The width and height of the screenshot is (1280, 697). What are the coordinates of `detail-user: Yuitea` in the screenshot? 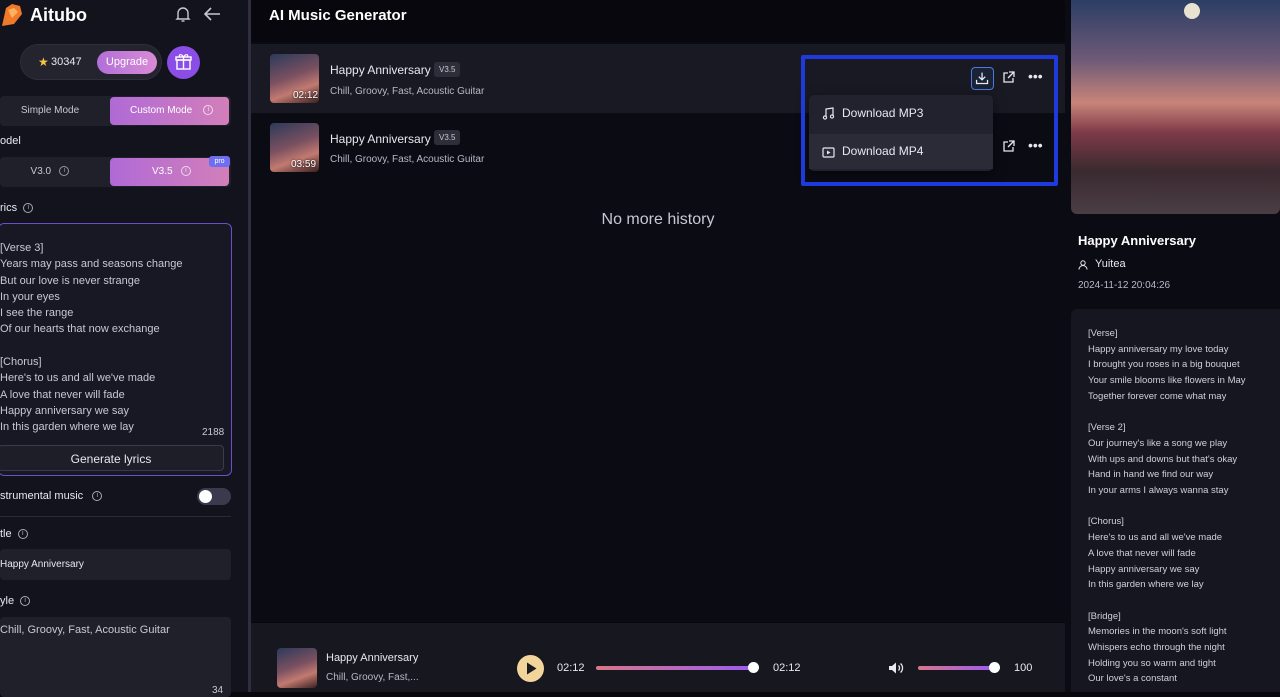 It's located at (1110, 264).